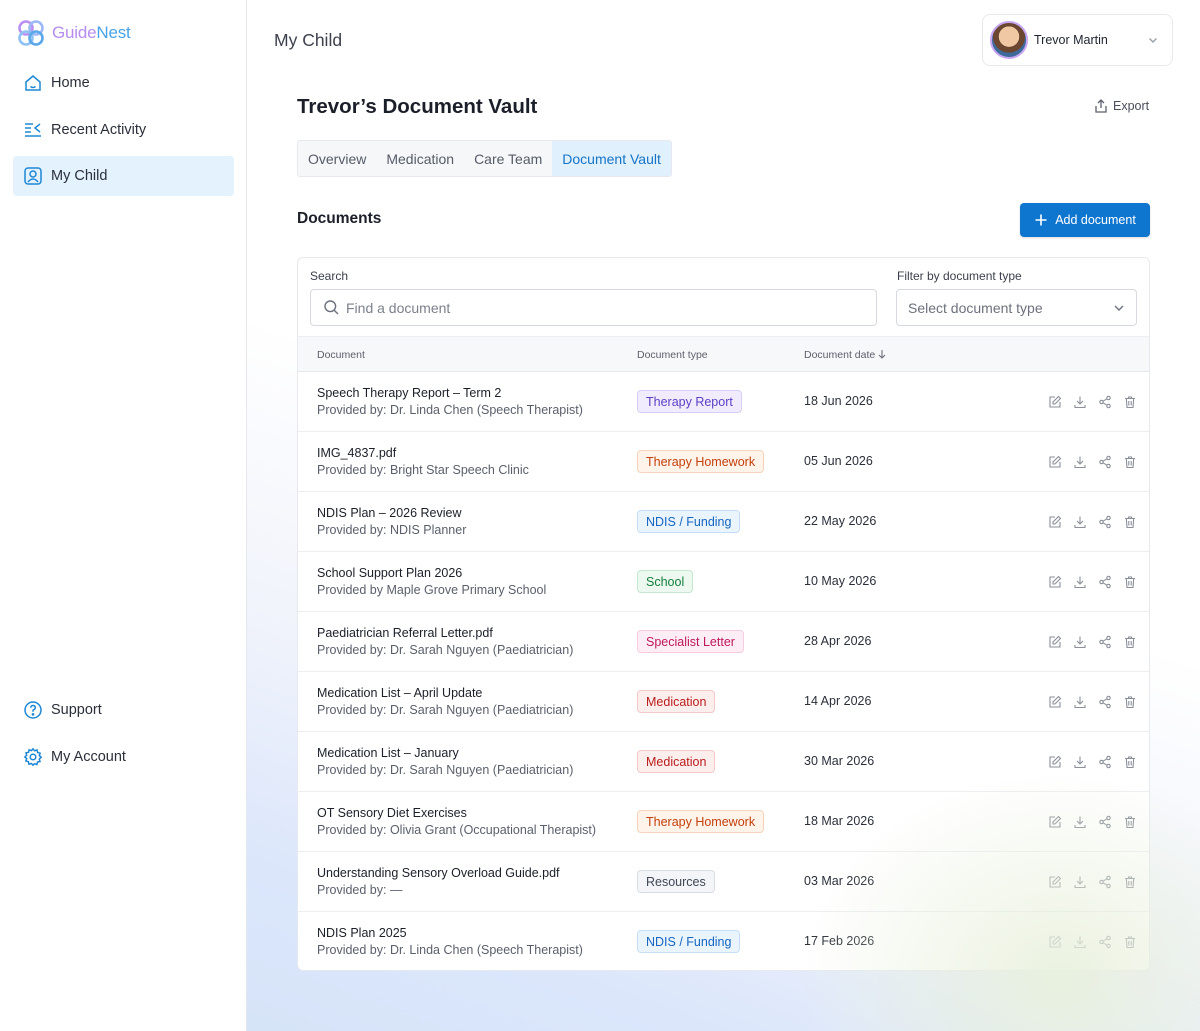  Describe the element at coordinates (399, 693) in the screenshot. I see `document-name: Medication List – April Update` at that location.